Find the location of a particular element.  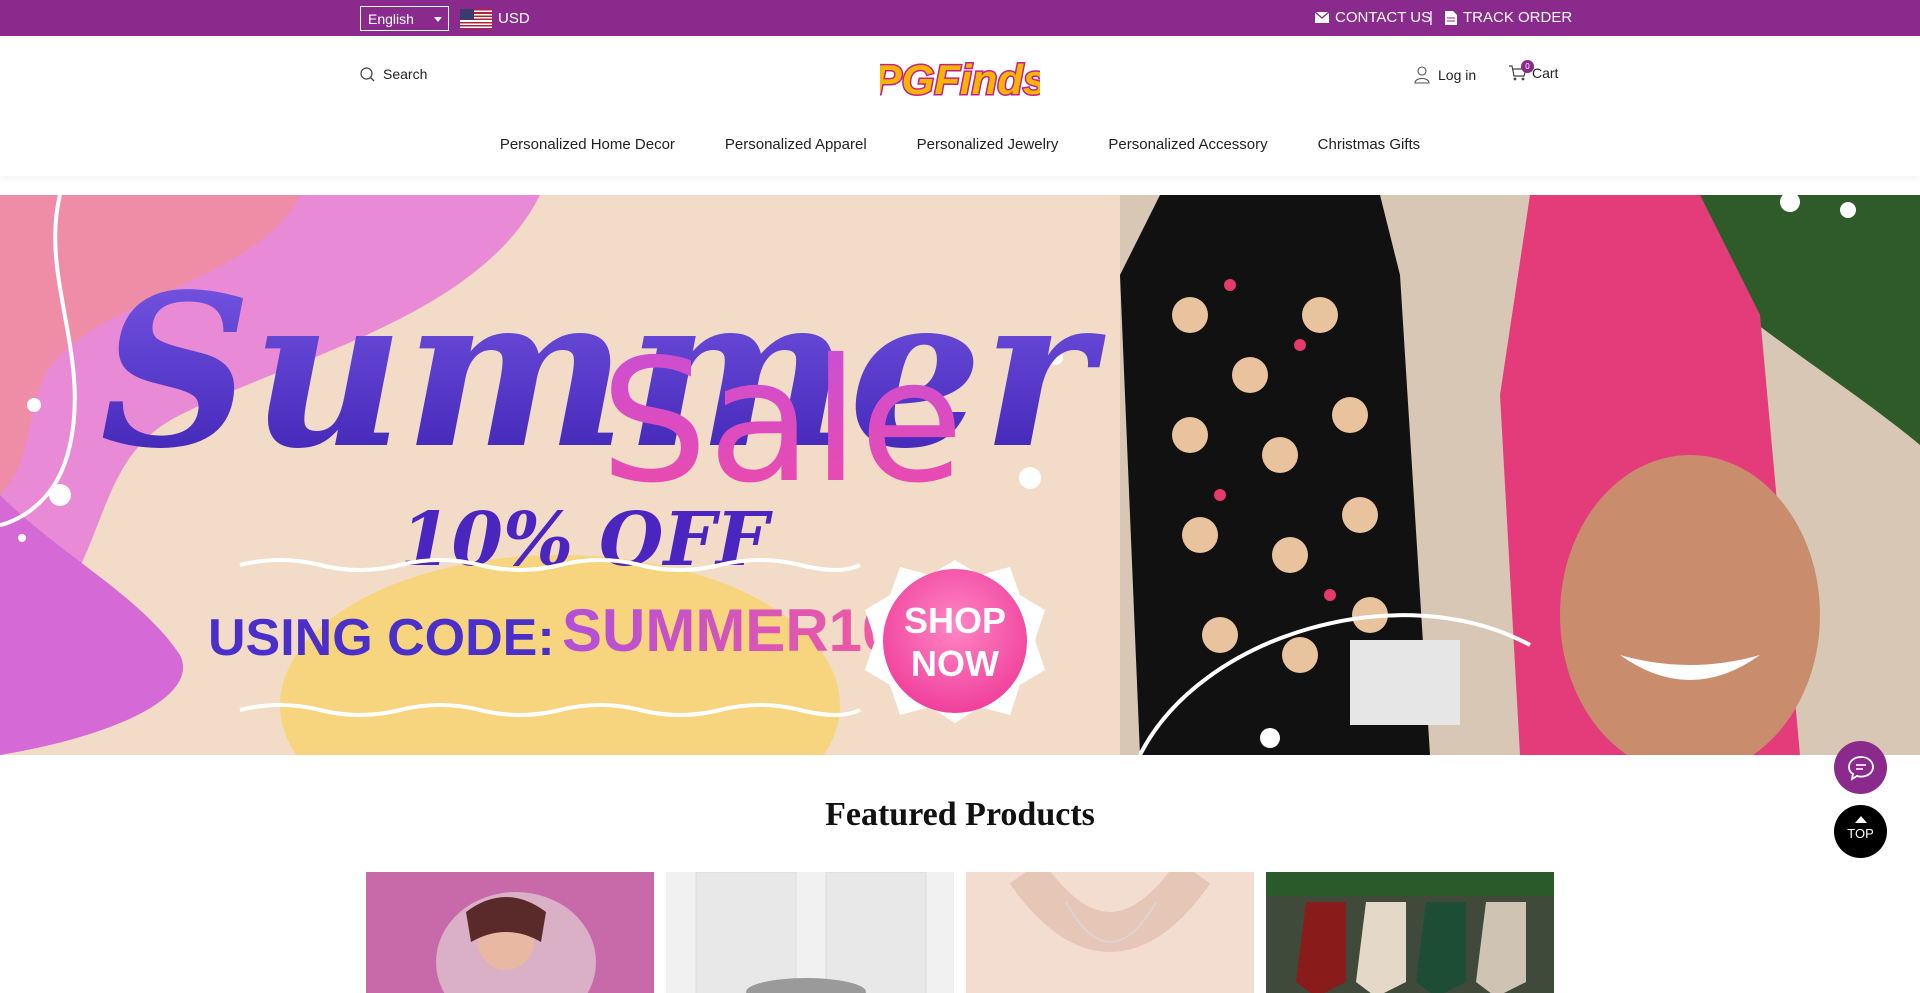

document-icon is located at coordinates (1451, 17).